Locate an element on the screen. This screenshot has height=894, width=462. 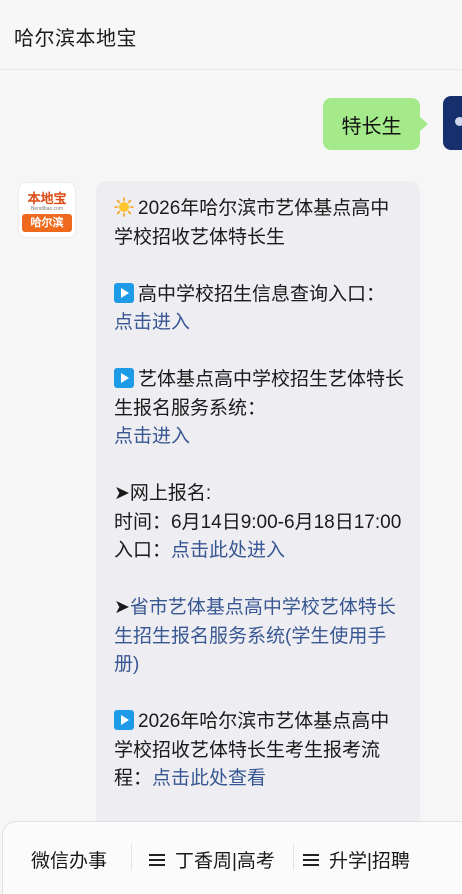
menu-label: 微信办事 is located at coordinates (69, 861).